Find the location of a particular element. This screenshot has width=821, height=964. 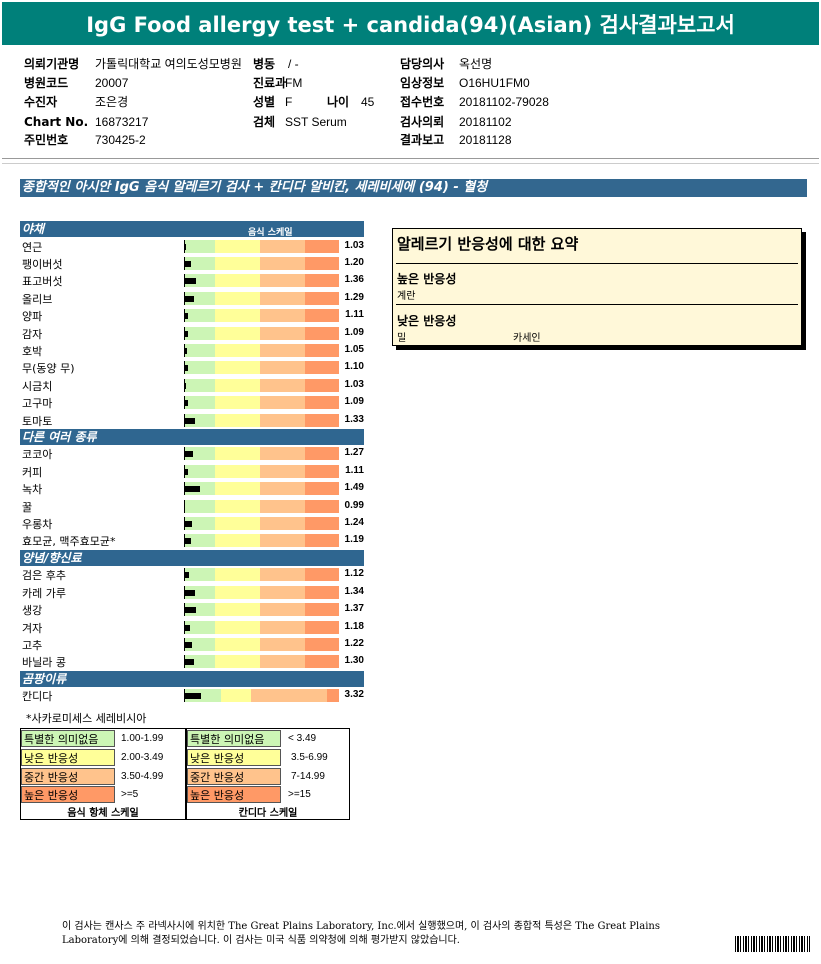

food-name: 무(동양 무) is located at coordinates (48, 369).